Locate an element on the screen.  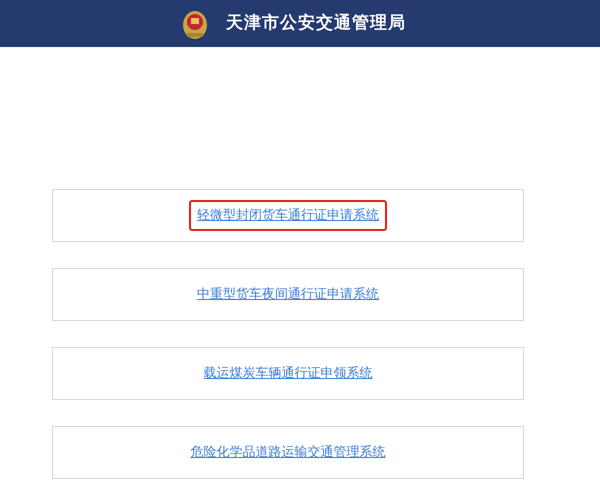
system-link: 轻微型封闭货车通行证申请系统 is located at coordinates (288, 216).